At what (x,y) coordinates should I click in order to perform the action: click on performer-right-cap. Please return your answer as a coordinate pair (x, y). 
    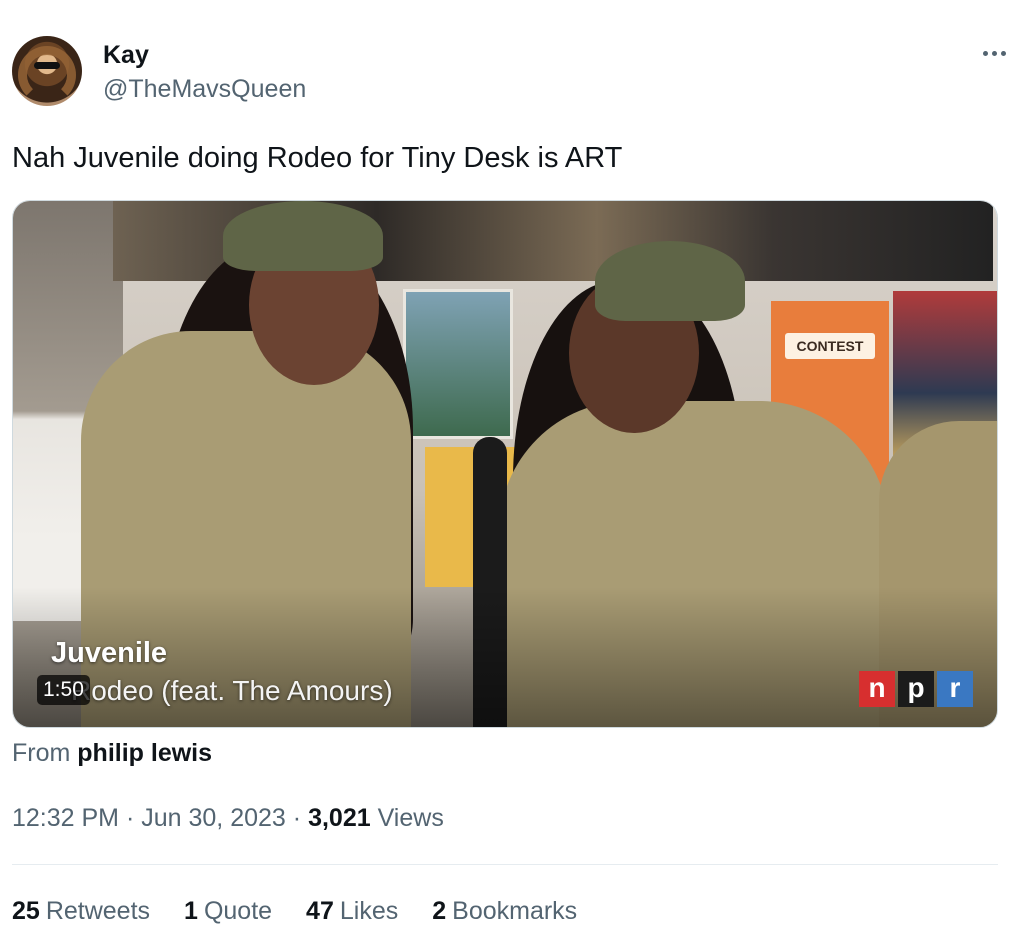
    Looking at the image, I should click on (670, 281).